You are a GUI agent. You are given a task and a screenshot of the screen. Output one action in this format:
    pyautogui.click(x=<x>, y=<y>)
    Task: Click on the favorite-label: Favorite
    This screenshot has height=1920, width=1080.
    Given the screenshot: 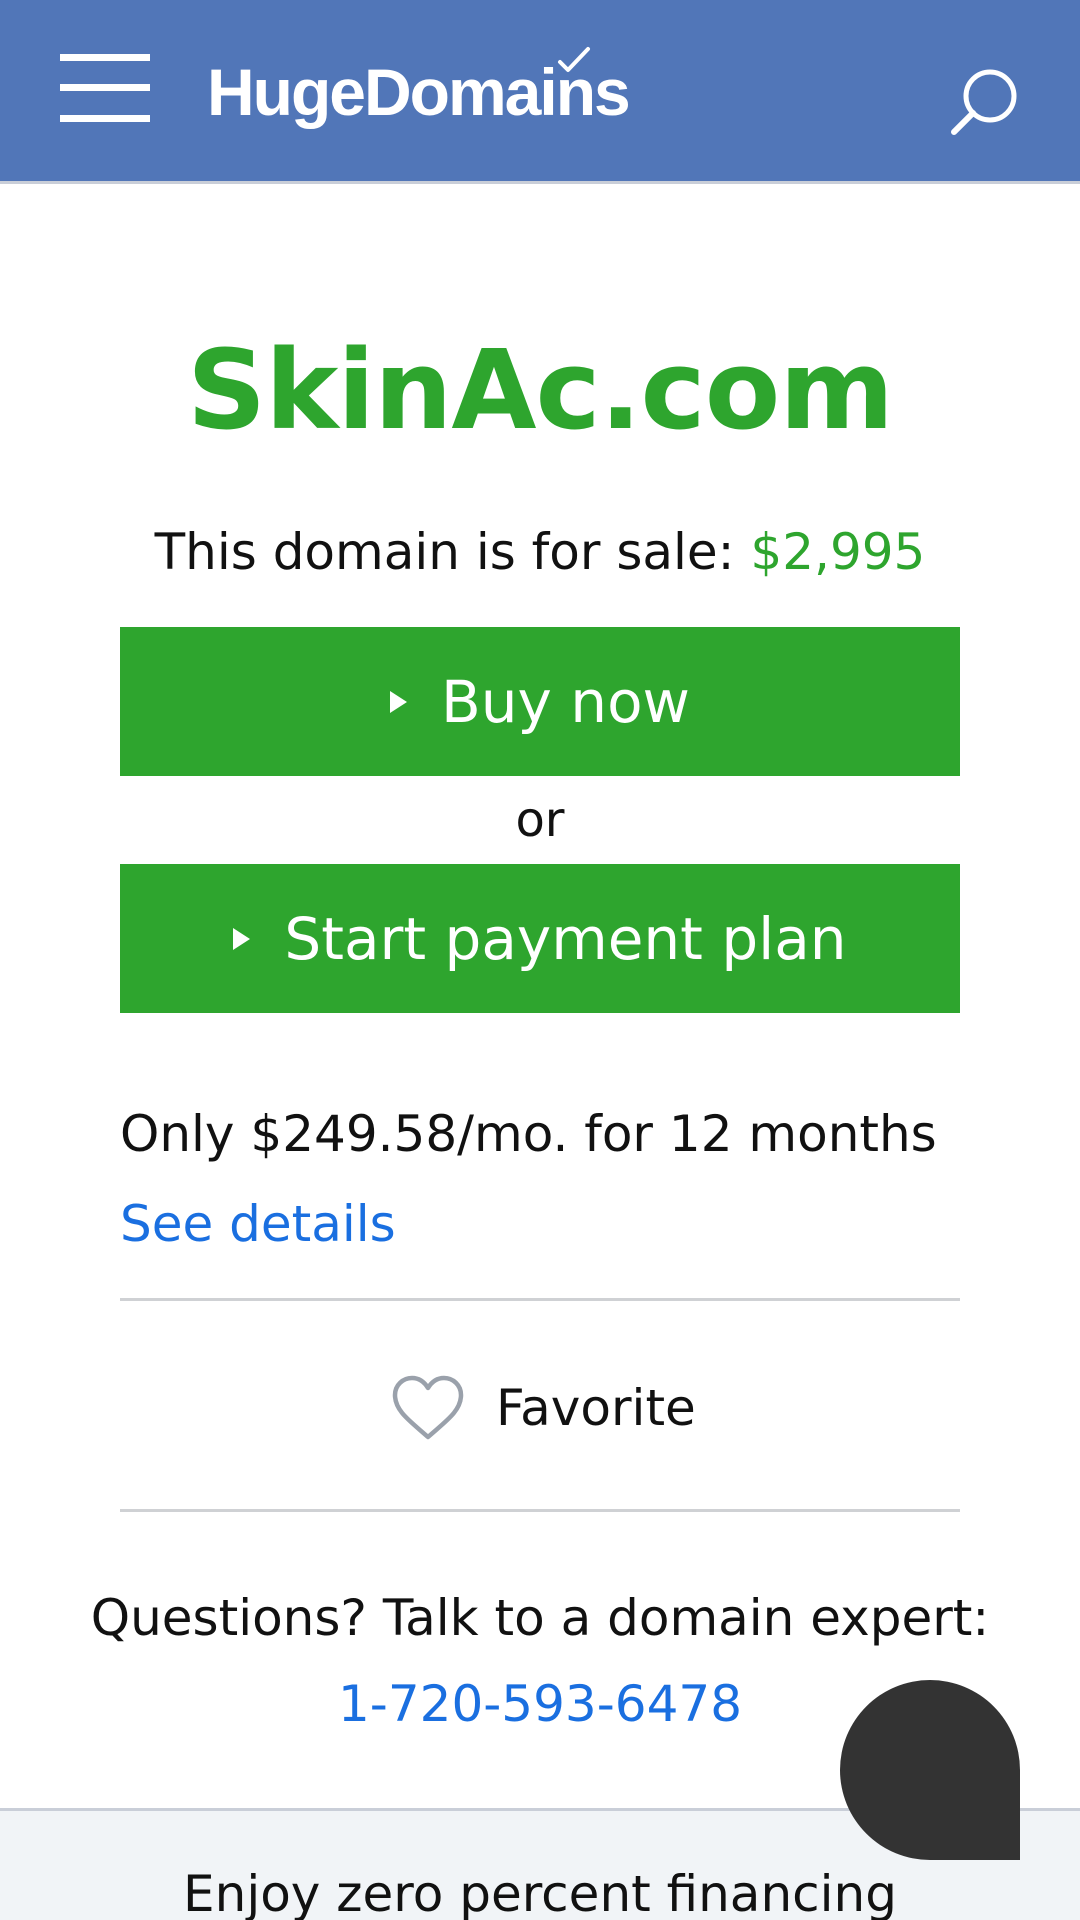 What is the action you would take?
    pyautogui.click(x=596, y=1408)
    